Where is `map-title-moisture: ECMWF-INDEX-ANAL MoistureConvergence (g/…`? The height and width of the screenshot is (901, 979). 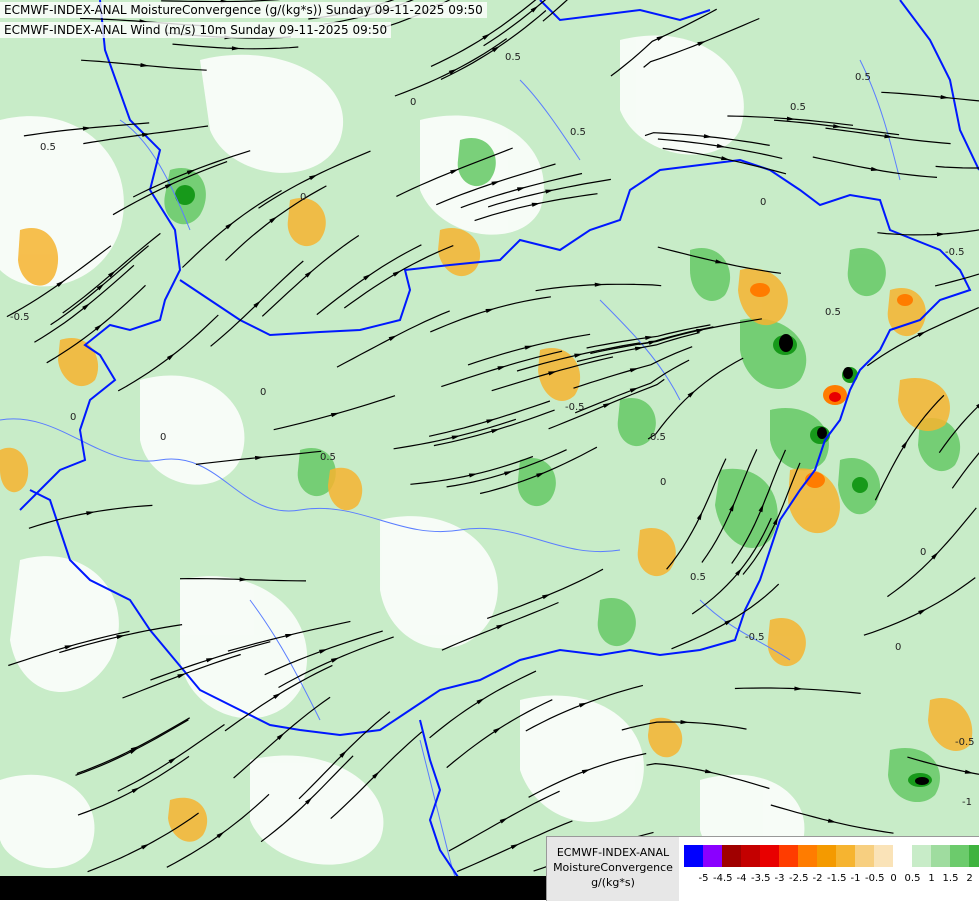
map-title-moisture: ECMWF-INDEX-ANAL MoistureConvergence (g/… is located at coordinates (243, 10).